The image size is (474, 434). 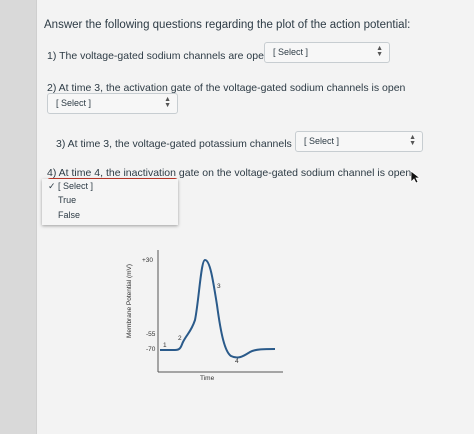 What do you see at coordinates (237, 361) in the screenshot?
I see `point-4-label: 4` at bounding box center [237, 361].